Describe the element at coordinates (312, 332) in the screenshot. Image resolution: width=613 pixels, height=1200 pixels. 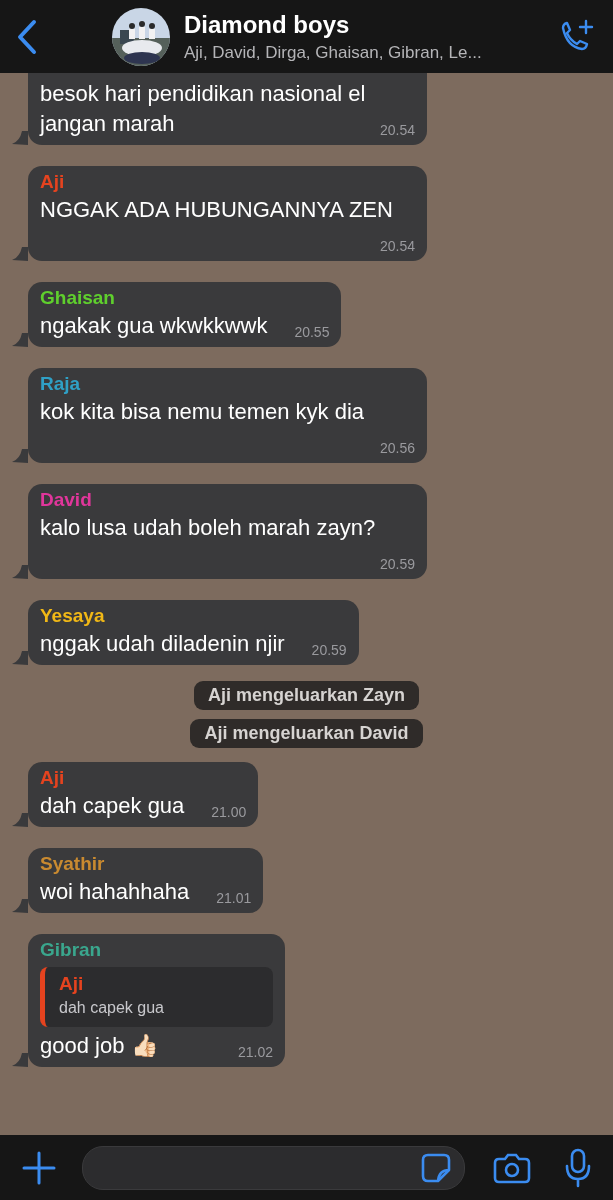
I see `message-time: 20.55` at that location.